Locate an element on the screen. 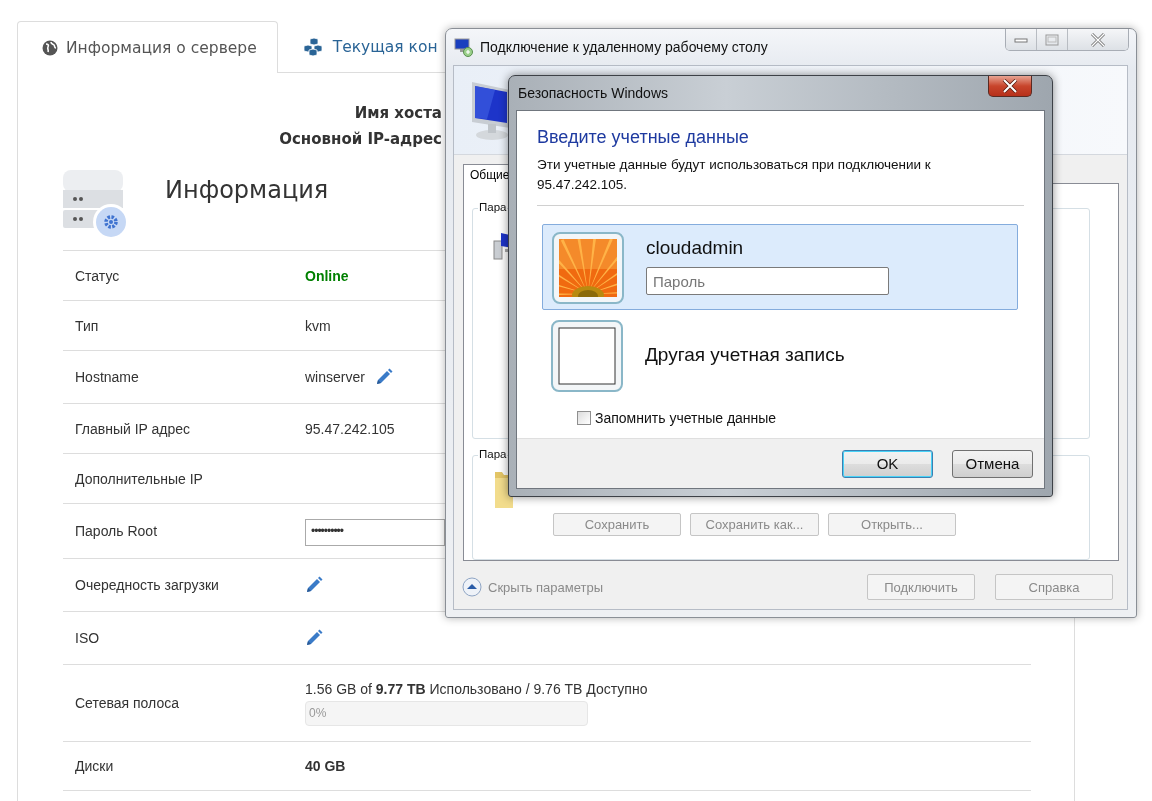  field-label: Диски is located at coordinates (94, 766).